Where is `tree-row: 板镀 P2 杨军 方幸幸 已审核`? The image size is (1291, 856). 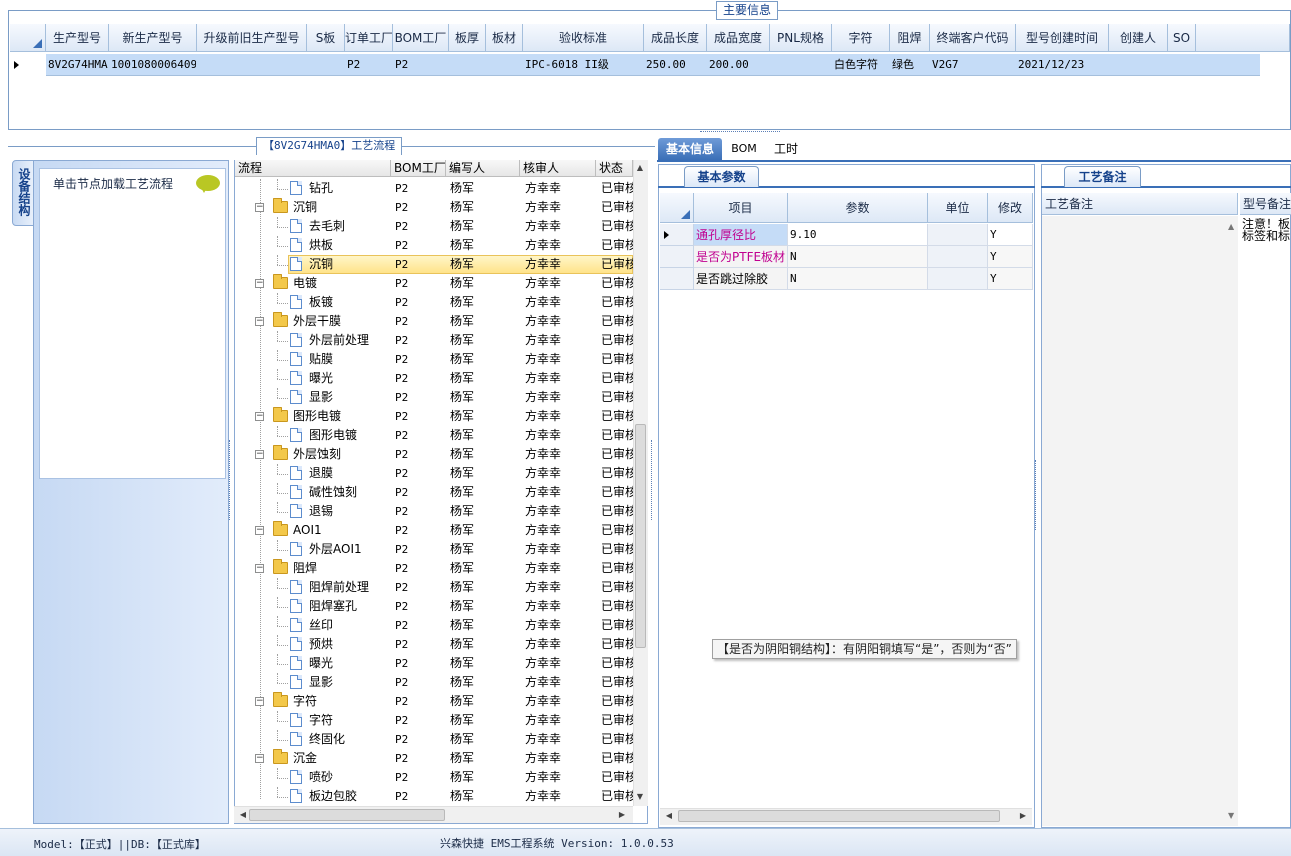 tree-row: 板镀 P2 杨军 方幸幸 已审核 is located at coordinates (434, 302).